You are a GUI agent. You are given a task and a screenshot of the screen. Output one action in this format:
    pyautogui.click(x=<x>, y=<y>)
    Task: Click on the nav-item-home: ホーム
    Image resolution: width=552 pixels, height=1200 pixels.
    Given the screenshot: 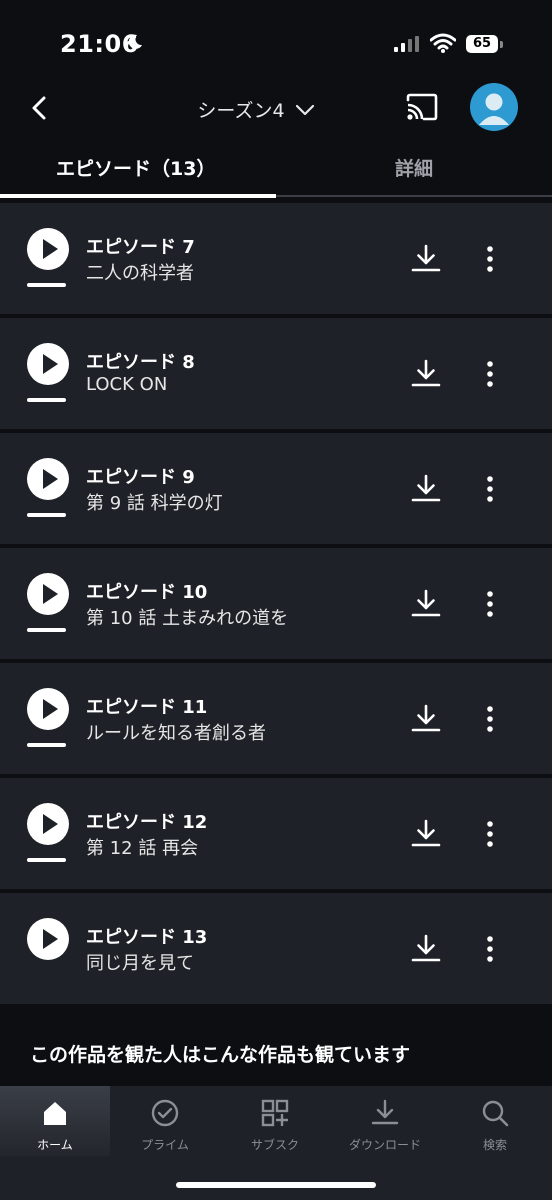 What is the action you would take?
    pyautogui.click(x=55, y=1125)
    